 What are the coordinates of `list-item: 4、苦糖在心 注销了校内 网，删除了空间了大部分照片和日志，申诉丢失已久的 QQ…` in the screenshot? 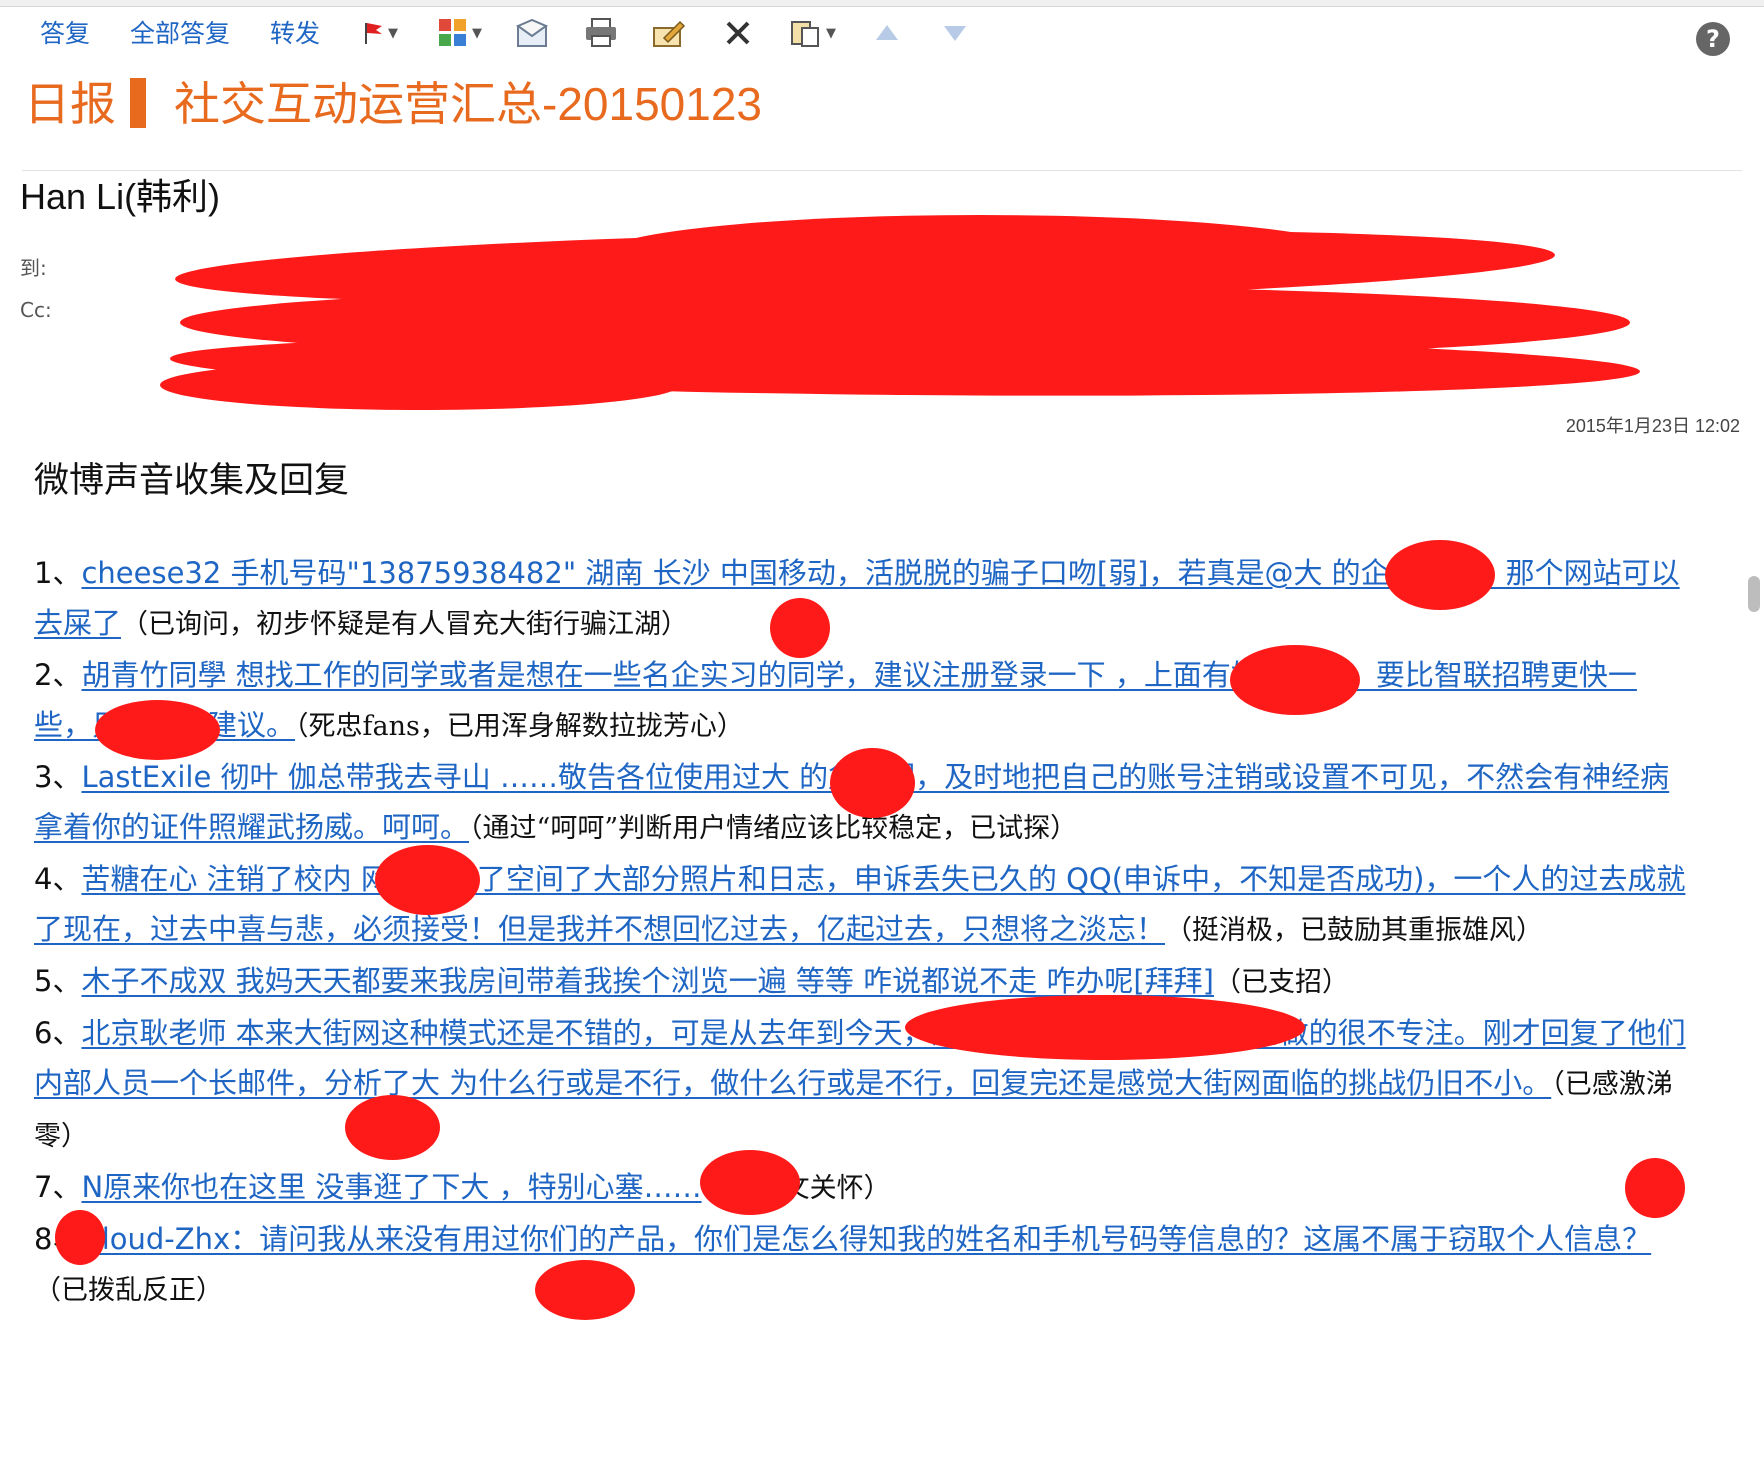 It's located at (864, 905).